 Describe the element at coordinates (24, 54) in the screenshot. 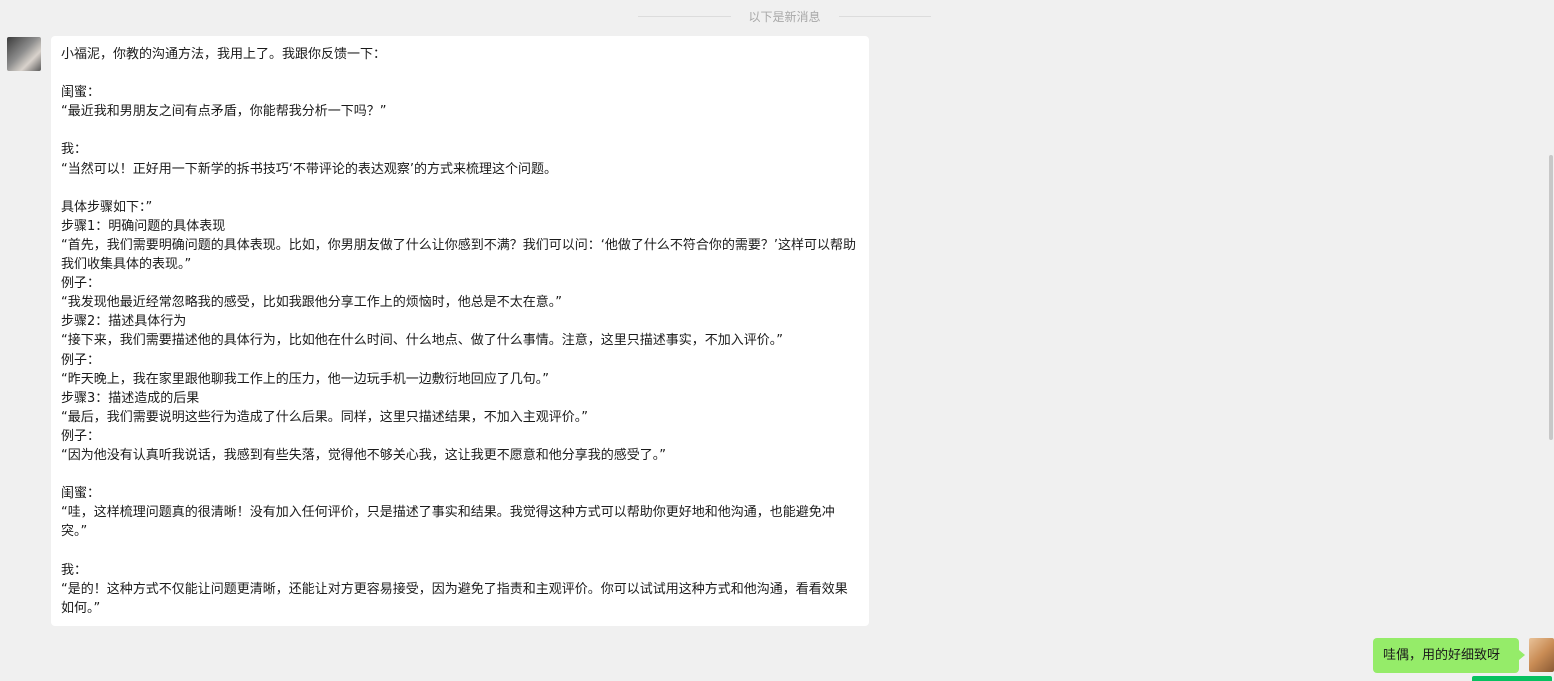

I see `sender-avatar` at that location.